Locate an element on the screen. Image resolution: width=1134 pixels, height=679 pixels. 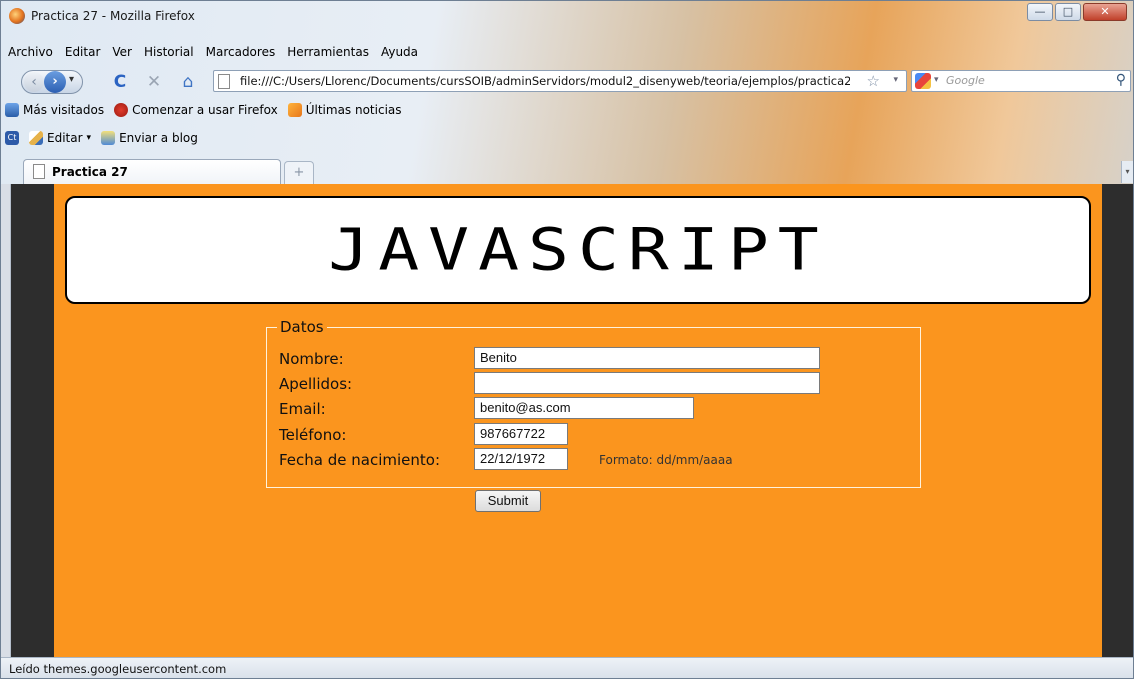
search-bar: ▾ Google ⚲ is located at coordinates (1021, 81).